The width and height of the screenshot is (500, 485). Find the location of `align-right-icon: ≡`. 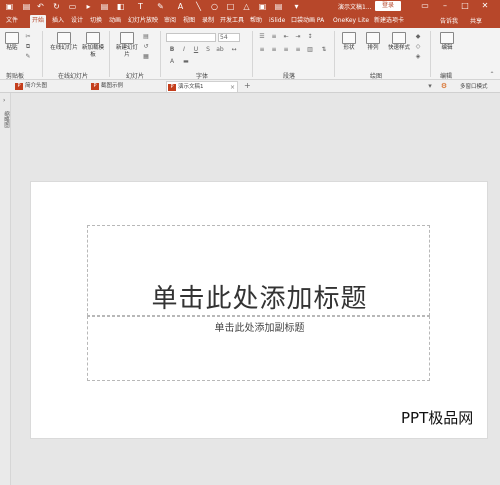

align-right-icon: ≡ is located at coordinates (286, 49).